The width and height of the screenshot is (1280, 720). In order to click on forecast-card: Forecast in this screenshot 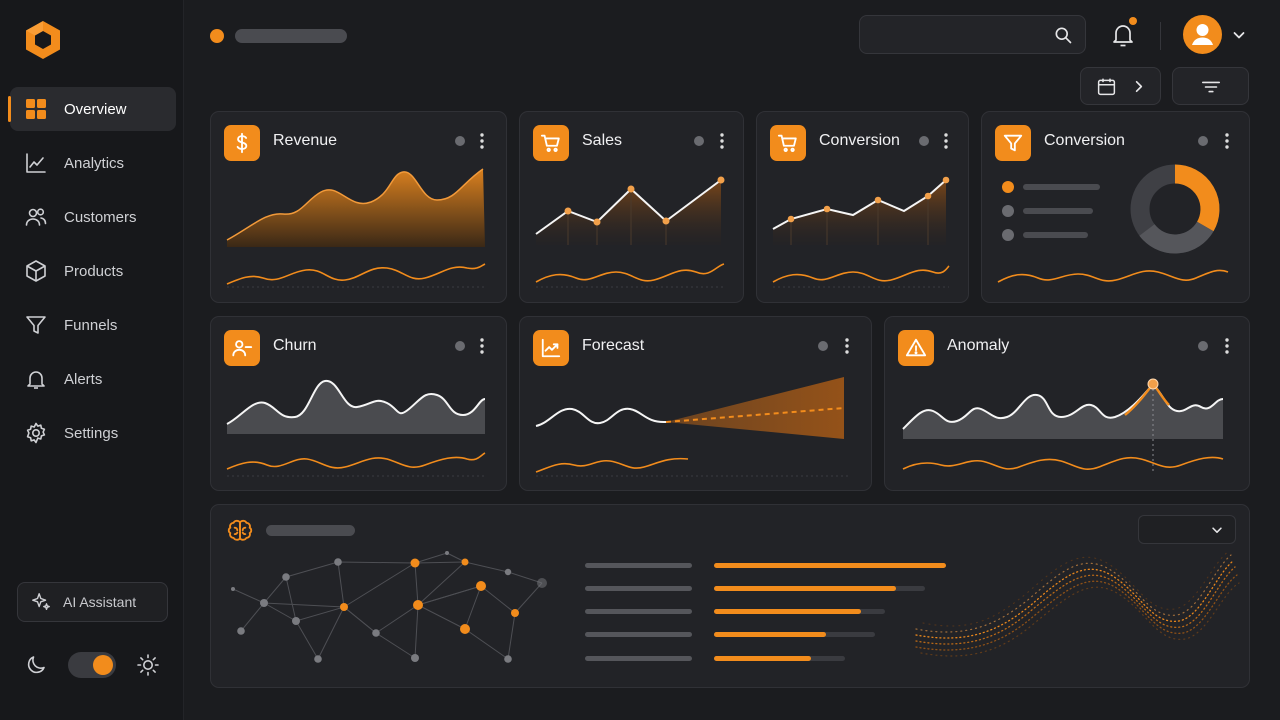, I will do `click(695, 403)`.